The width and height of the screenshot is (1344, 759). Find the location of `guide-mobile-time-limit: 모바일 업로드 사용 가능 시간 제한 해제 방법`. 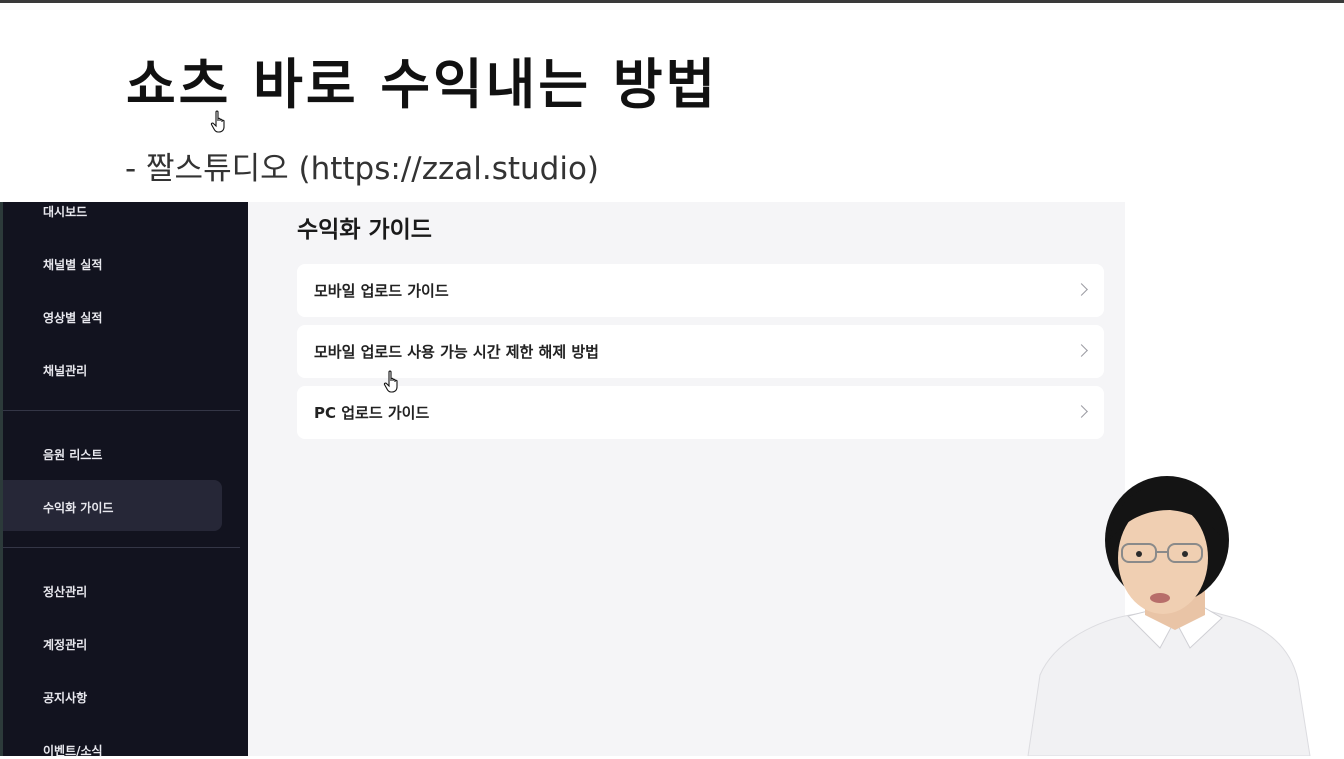

guide-mobile-time-limit: 모바일 업로드 사용 가능 시간 제한 해제 방법 is located at coordinates (700, 351).